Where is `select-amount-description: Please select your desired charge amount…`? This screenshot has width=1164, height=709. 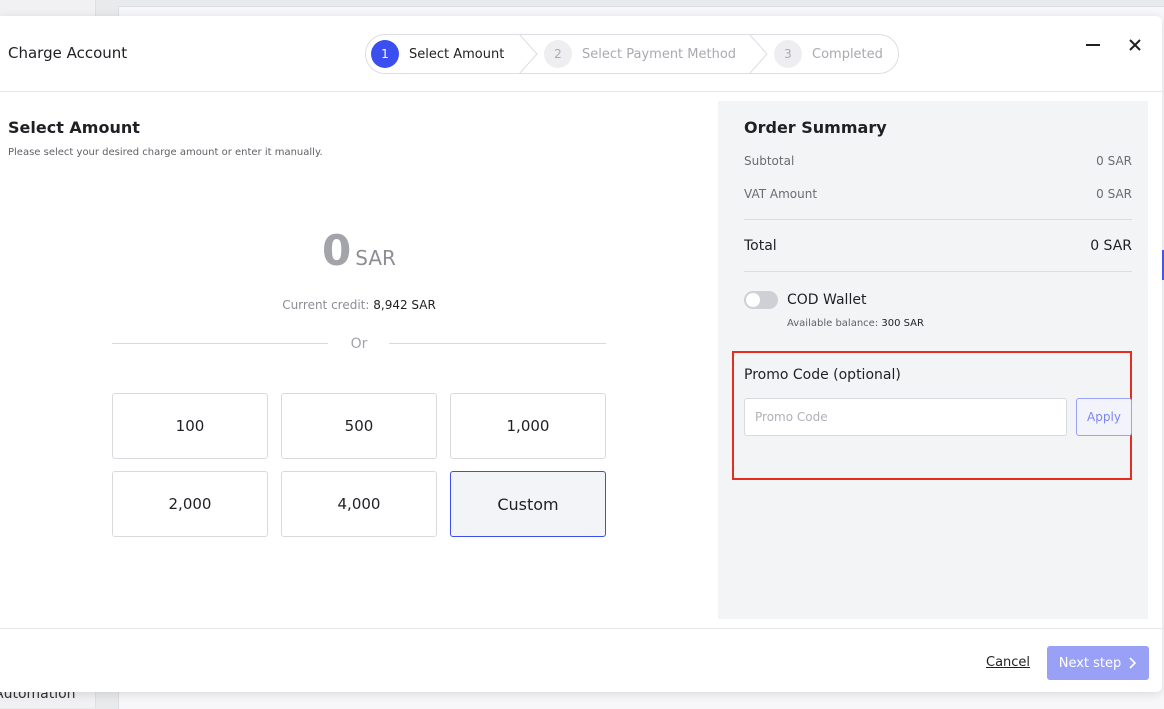 select-amount-description: Please select your desired charge amount… is located at coordinates (165, 152).